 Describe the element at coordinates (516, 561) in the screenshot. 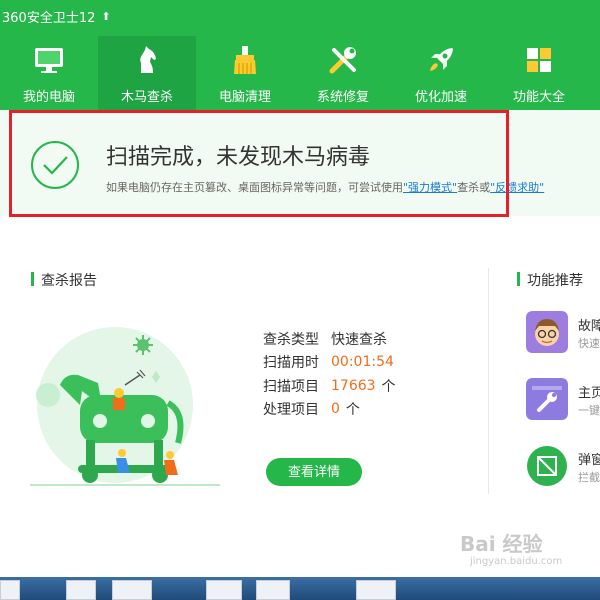

I see `baidu-watermark-url: jingyan.baidu.com` at that location.